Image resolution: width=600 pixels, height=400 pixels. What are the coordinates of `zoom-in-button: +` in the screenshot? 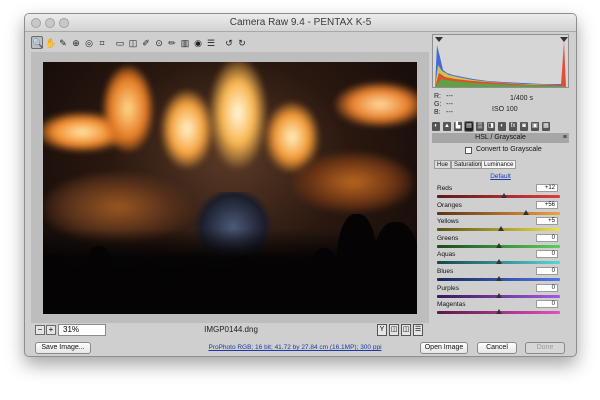 It's located at (51, 330).